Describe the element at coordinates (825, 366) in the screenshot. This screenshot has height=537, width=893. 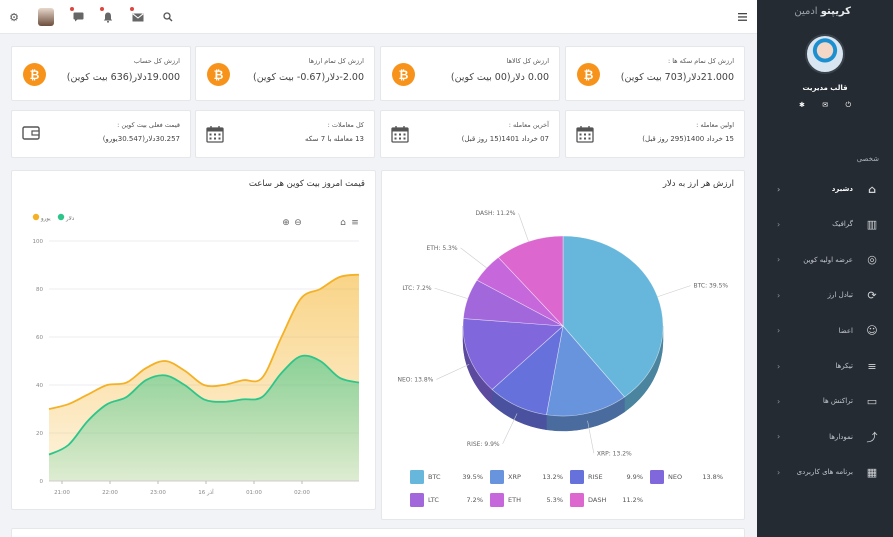
I see `sidebar-item-sliders: ≡ تیکرها ‹` at that location.